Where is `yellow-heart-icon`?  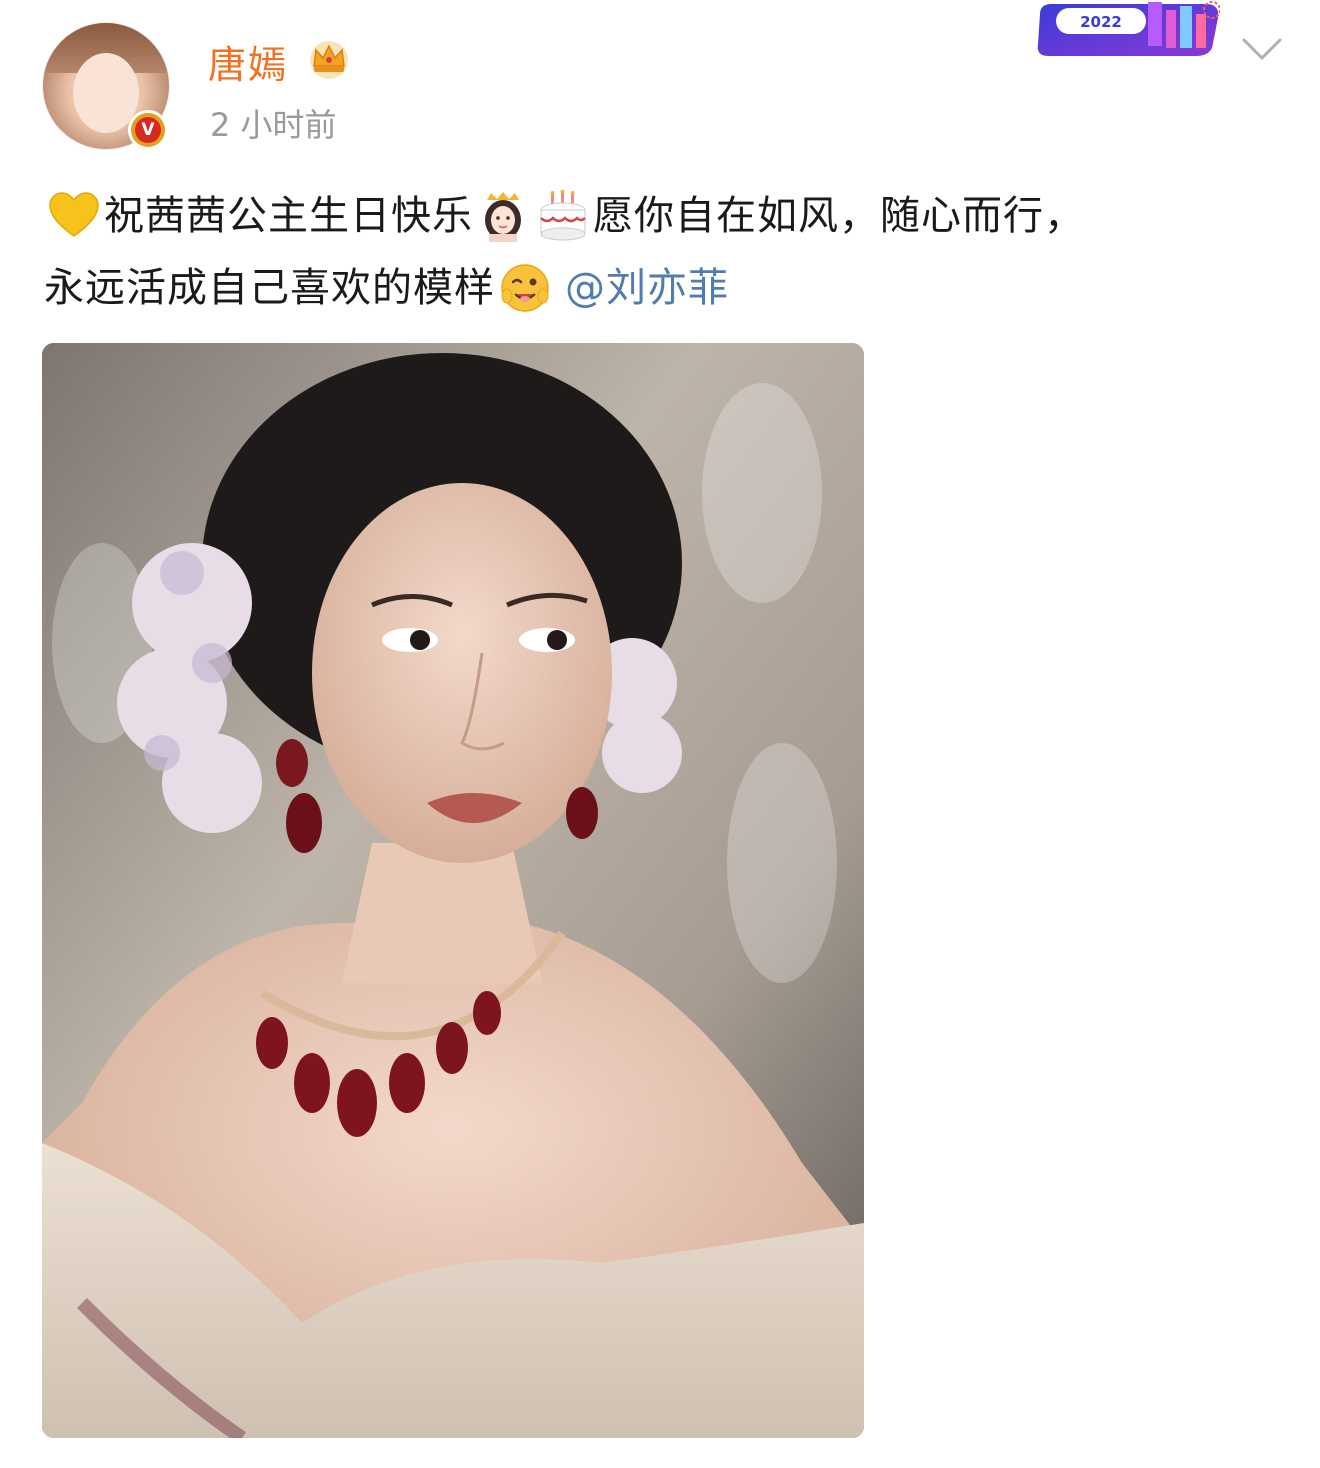
yellow-heart-icon is located at coordinates (74, 216).